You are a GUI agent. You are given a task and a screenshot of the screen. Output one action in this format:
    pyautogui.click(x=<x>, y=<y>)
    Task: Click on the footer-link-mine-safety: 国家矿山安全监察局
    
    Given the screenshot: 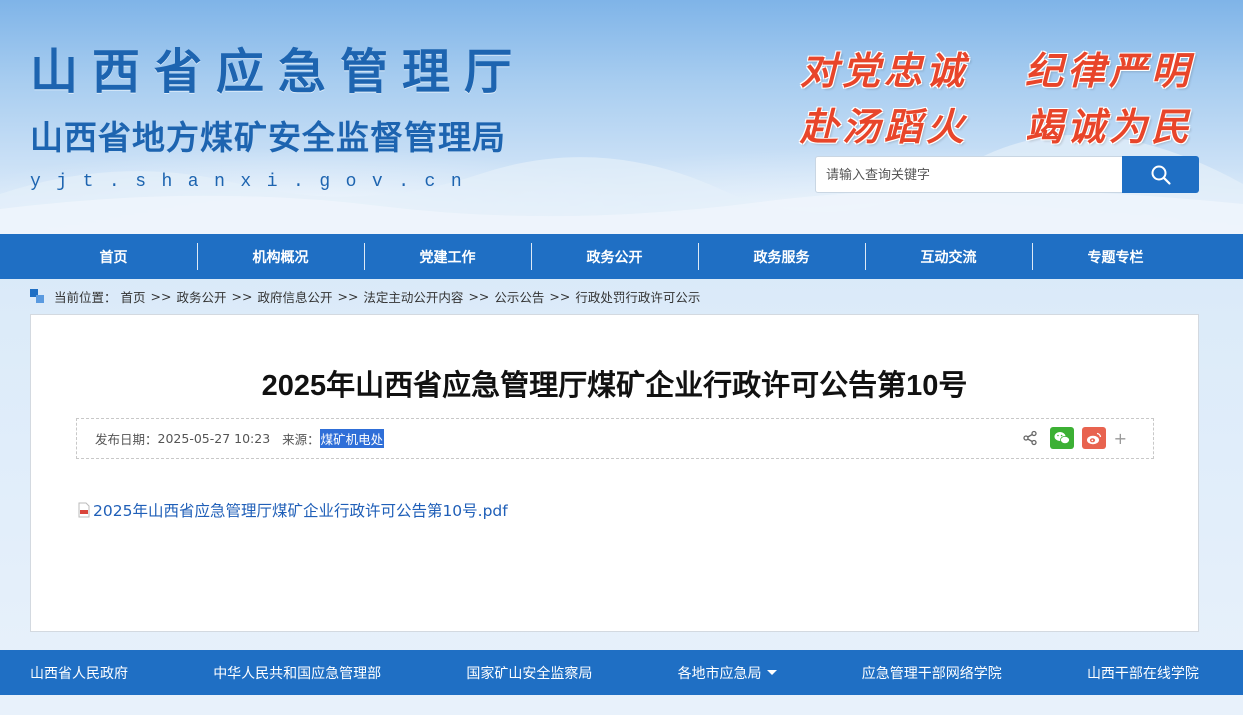 What is the action you would take?
    pyautogui.click(x=529, y=673)
    